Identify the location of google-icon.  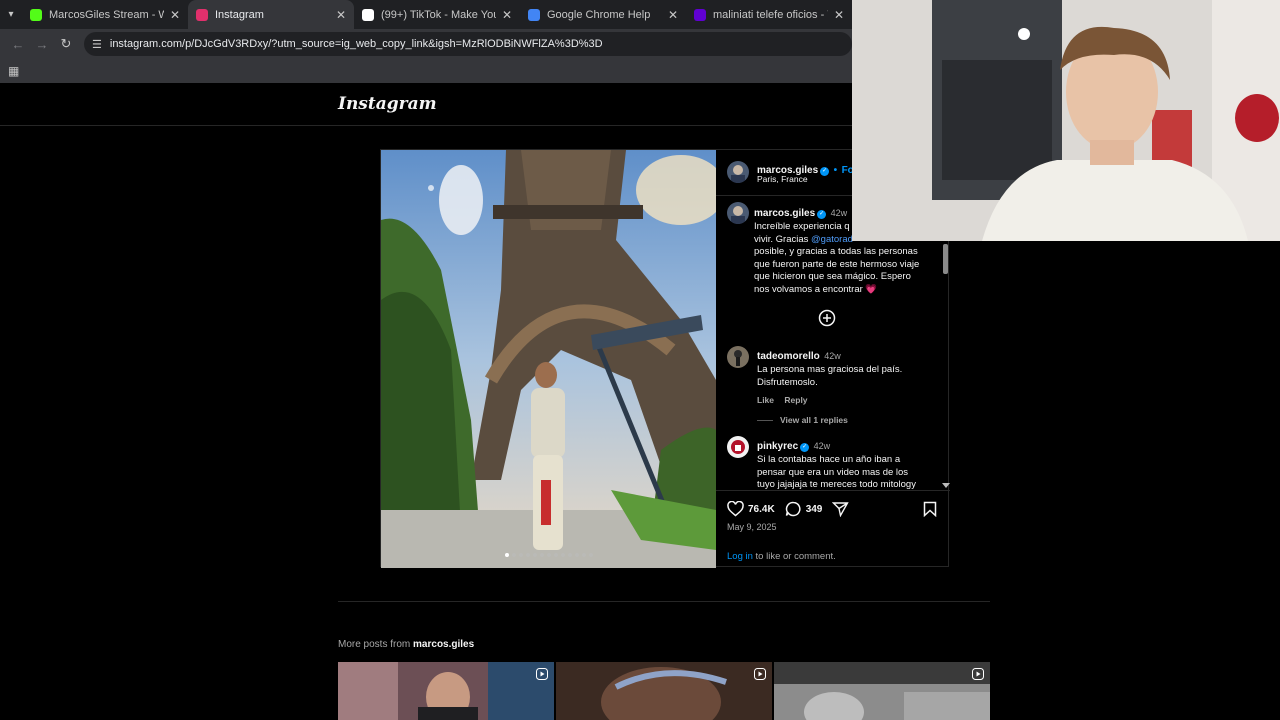
(534, 14).